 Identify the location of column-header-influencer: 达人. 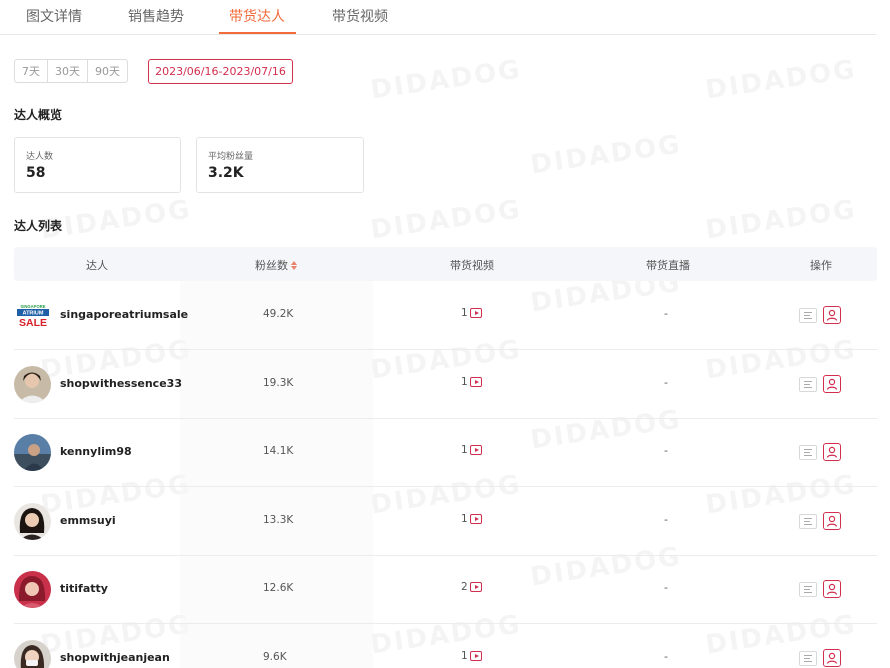
(97, 265).